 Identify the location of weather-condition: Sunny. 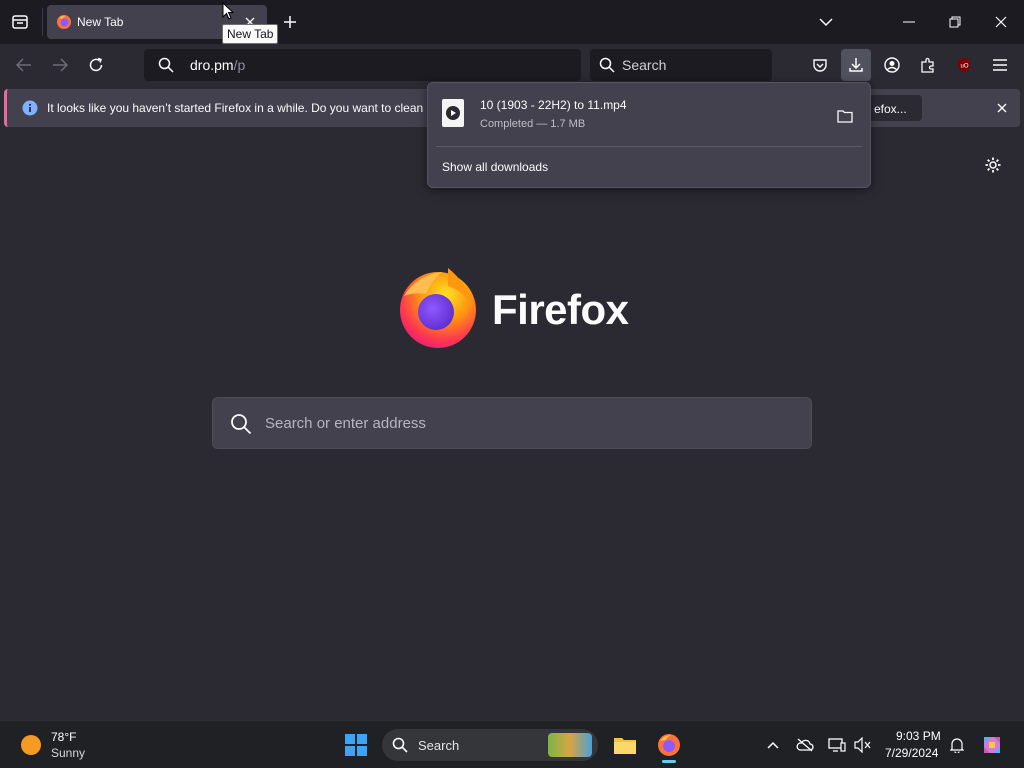
(68, 753).